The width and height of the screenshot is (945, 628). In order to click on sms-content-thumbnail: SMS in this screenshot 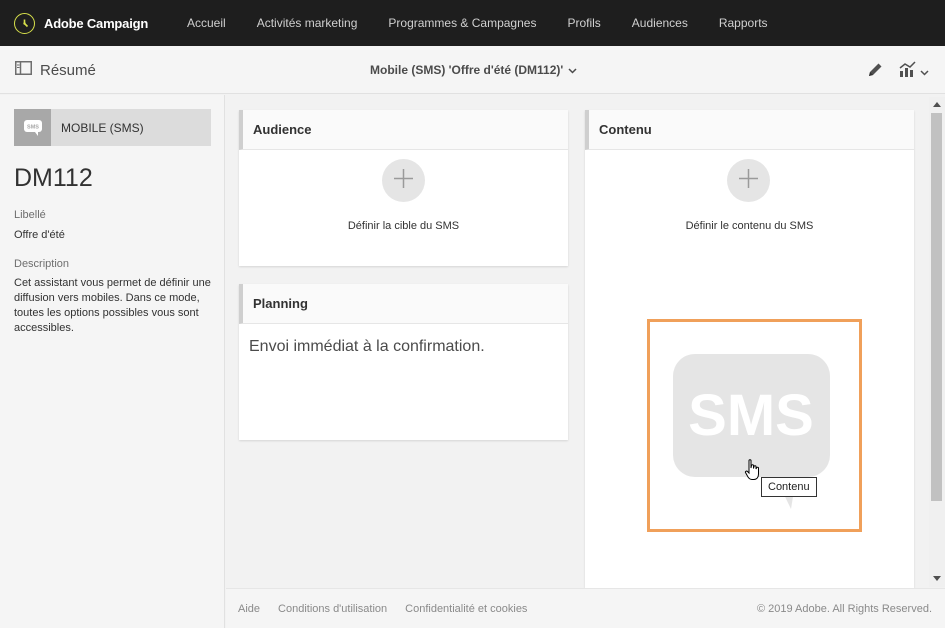, I will do `click(754, 425)`.